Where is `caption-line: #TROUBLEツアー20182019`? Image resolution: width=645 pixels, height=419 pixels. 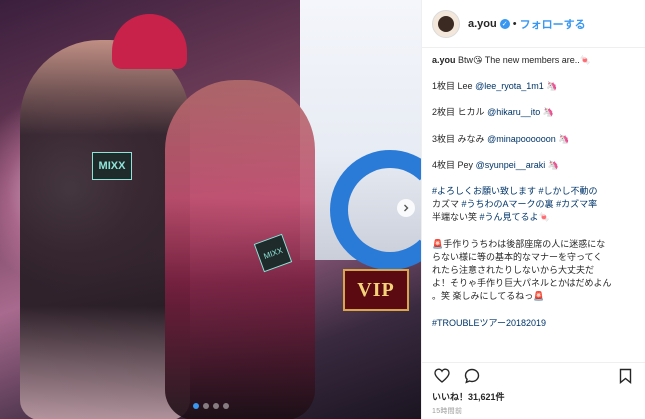 caption-line: #TROUBLEツアー20182019 is located at coordinates (533, 323).